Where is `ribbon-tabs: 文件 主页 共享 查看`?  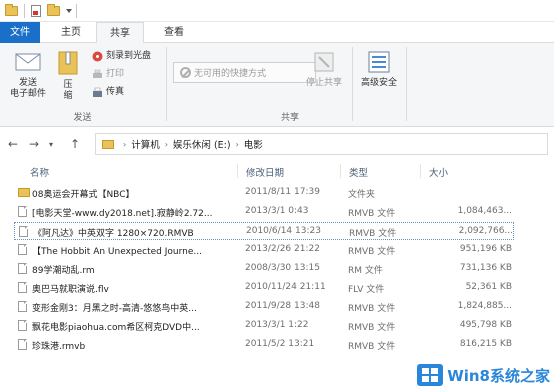
ribbon-tabs: 文件 主页 共享 查看 is located at coordinates (277, 33).